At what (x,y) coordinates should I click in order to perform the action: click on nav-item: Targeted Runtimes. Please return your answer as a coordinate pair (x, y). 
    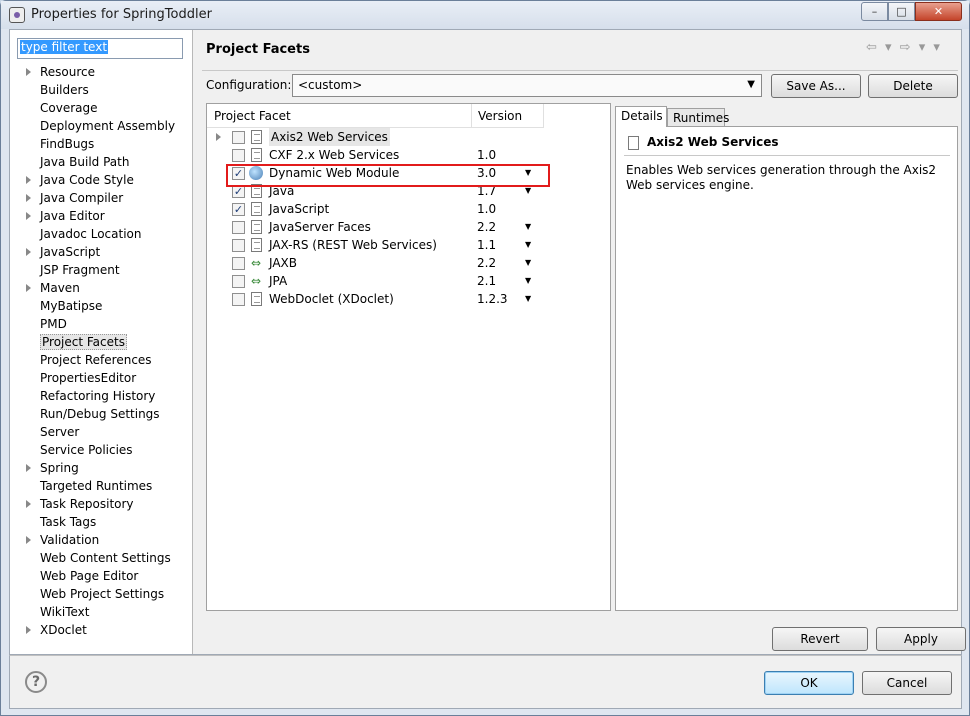
    Looking at the image, I should click on (101, 486).